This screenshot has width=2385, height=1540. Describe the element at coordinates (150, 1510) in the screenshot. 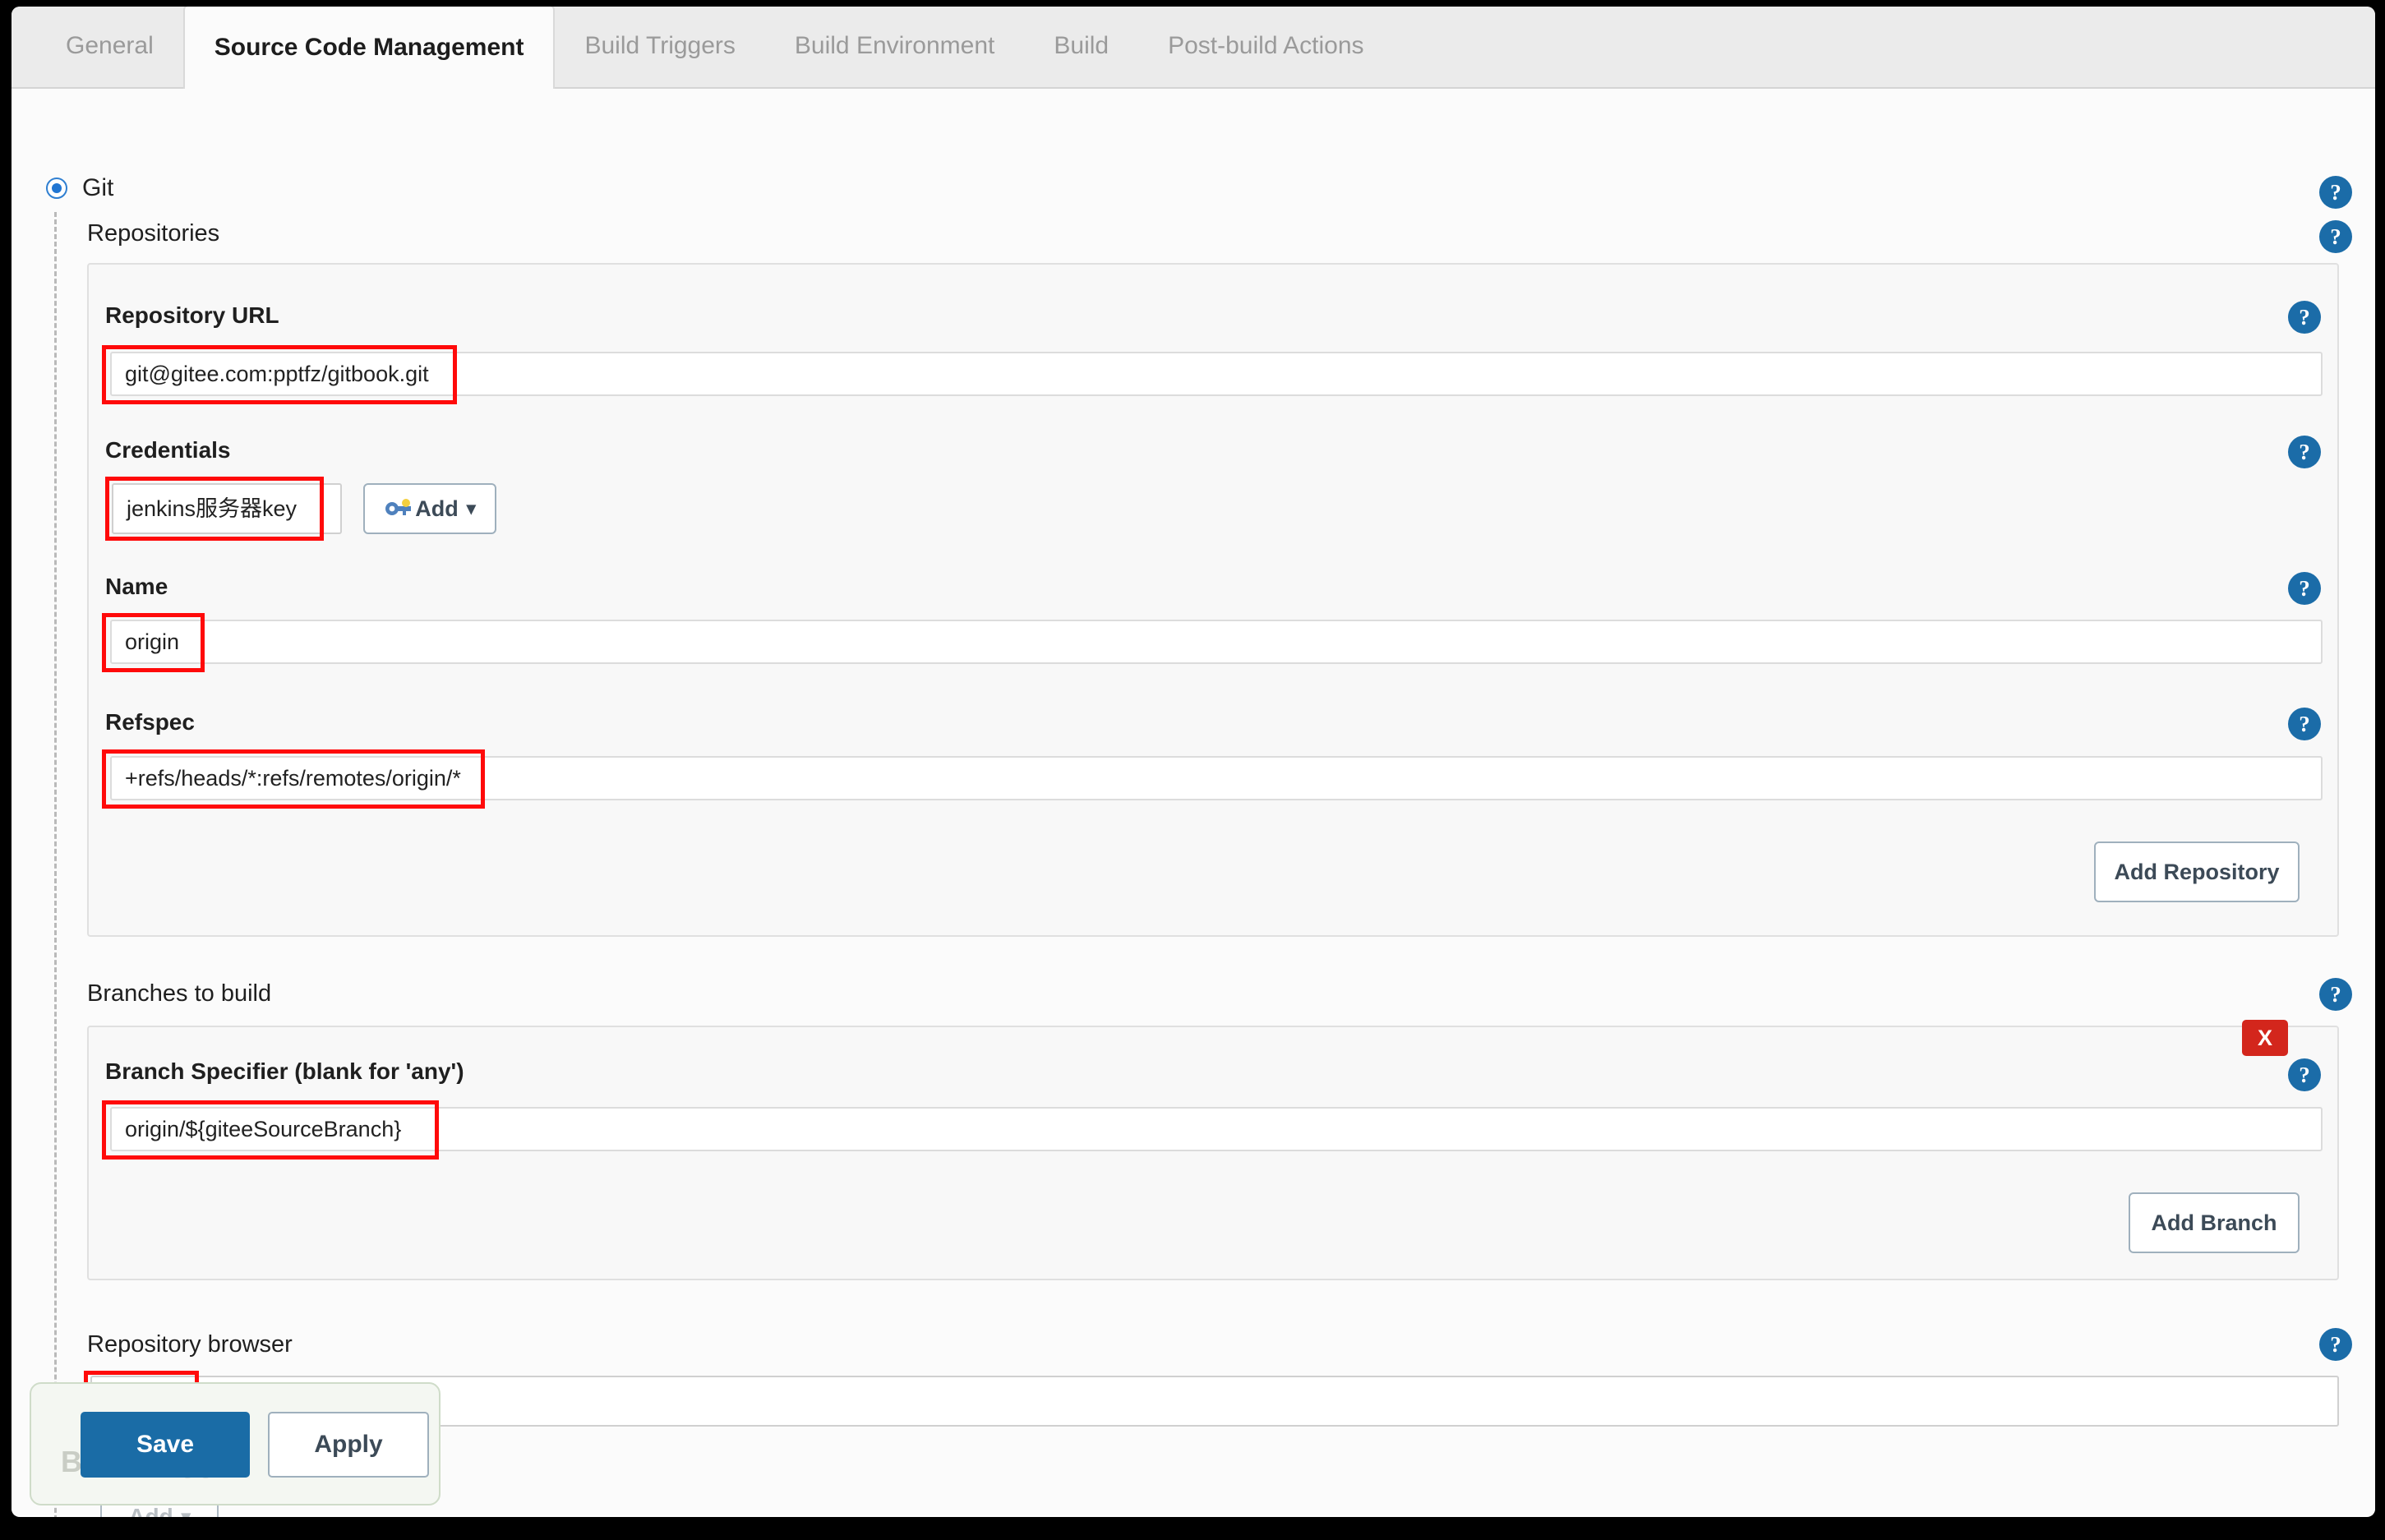

I see `add-behaviour-label: Add` at that location.